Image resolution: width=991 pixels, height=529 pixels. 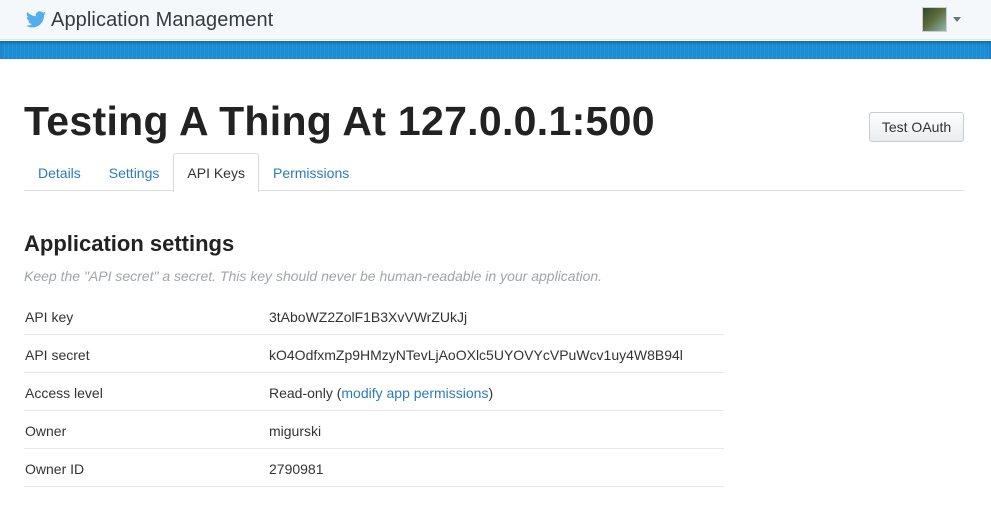 I want to click on top-bar: Application Management, so click(x=495, y=20).